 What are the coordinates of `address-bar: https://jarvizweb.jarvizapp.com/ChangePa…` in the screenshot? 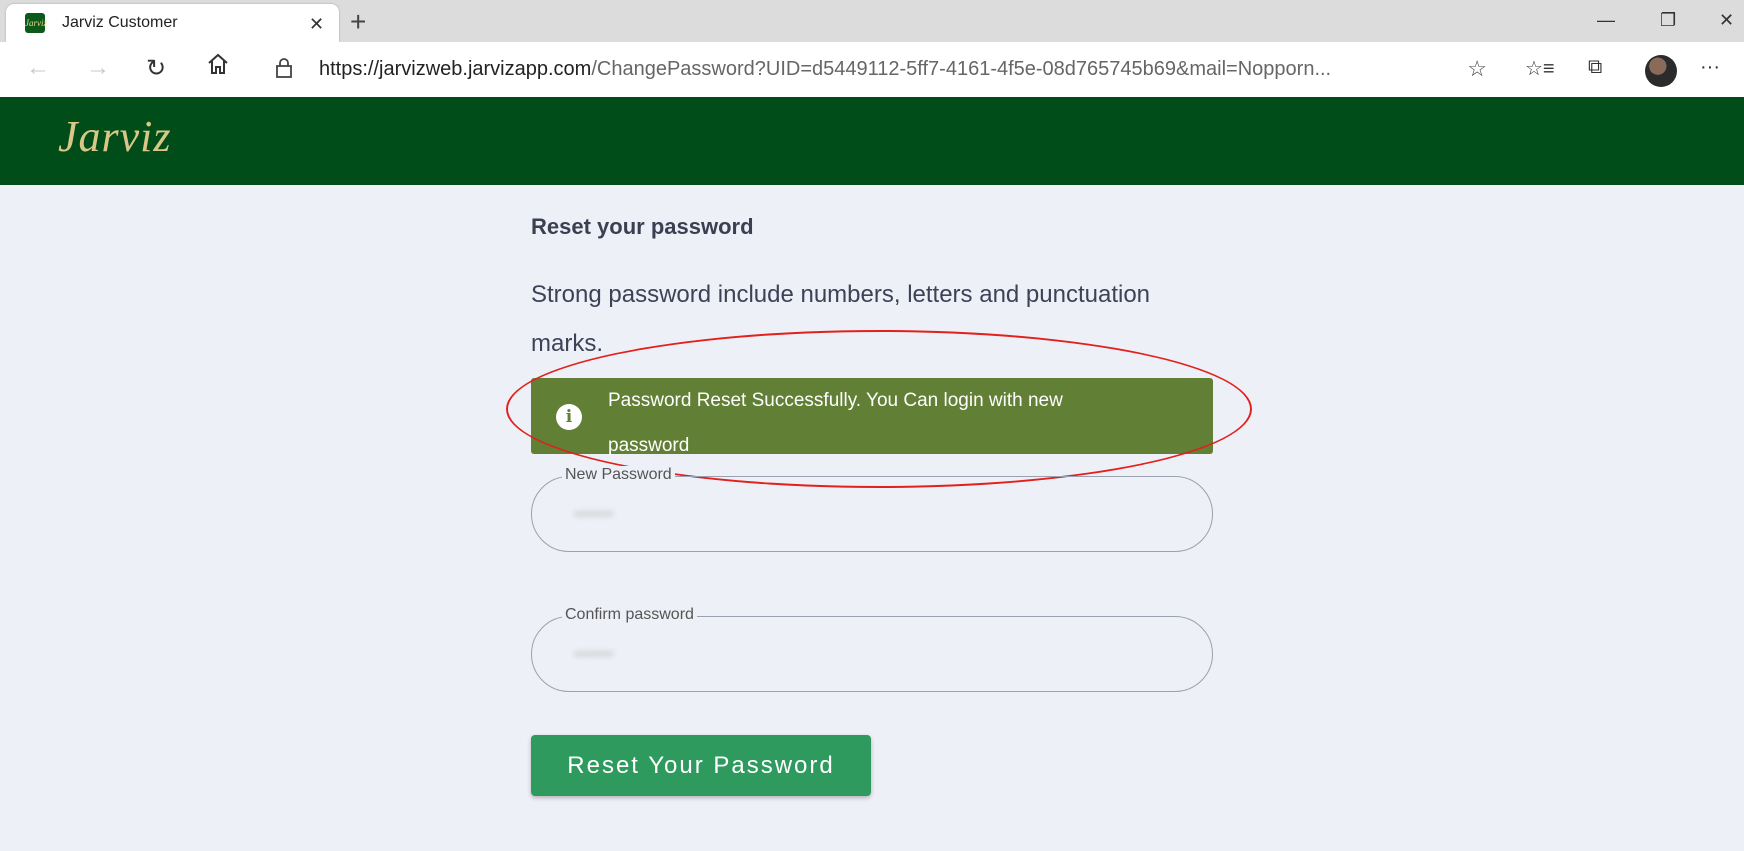 It's located at (879, 68).